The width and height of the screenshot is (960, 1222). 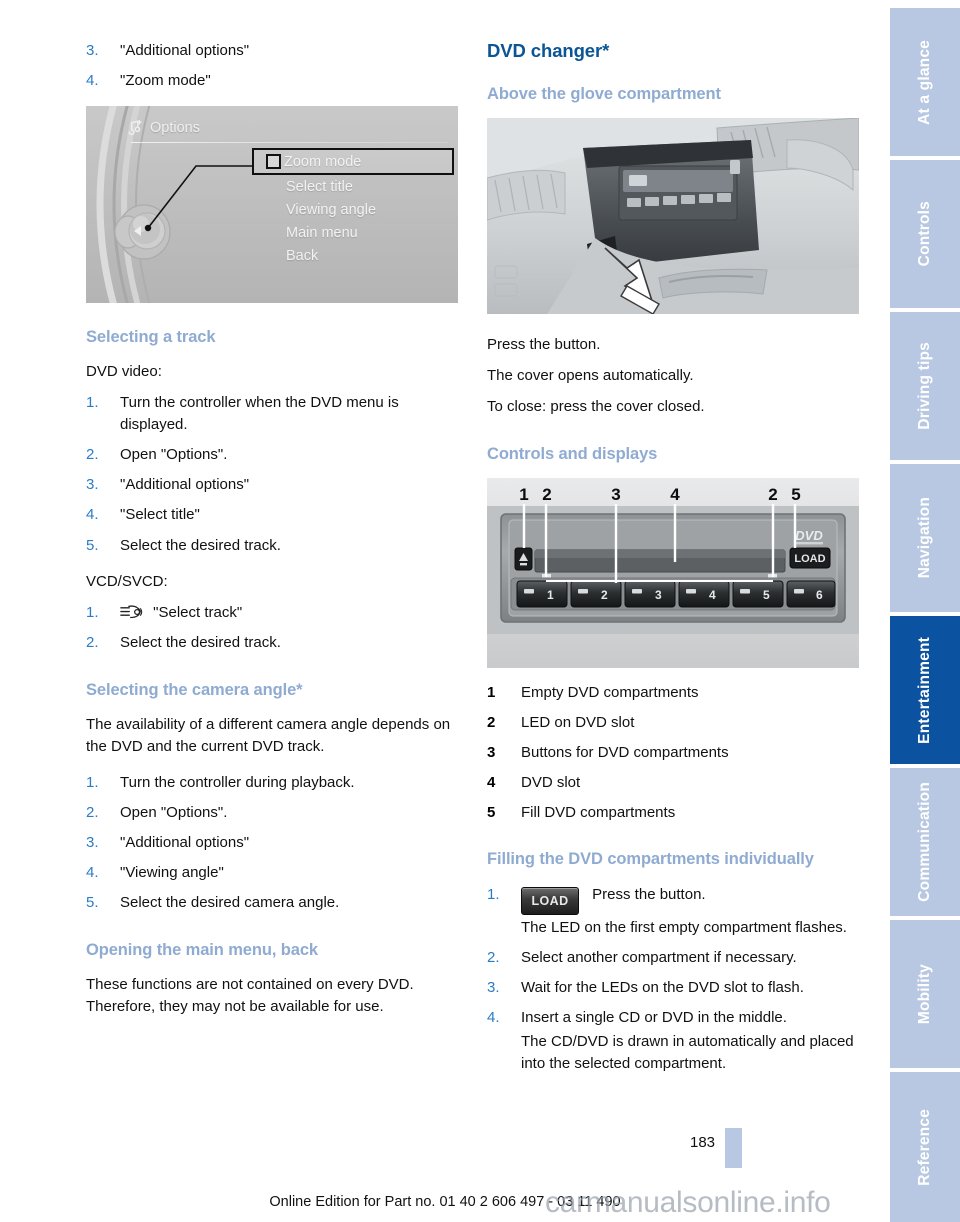 What do you see at coordinates (659, 957) in the screenshot?
I see `step-text: Select another compartment if necessary.` at bounding box center [659, 957].